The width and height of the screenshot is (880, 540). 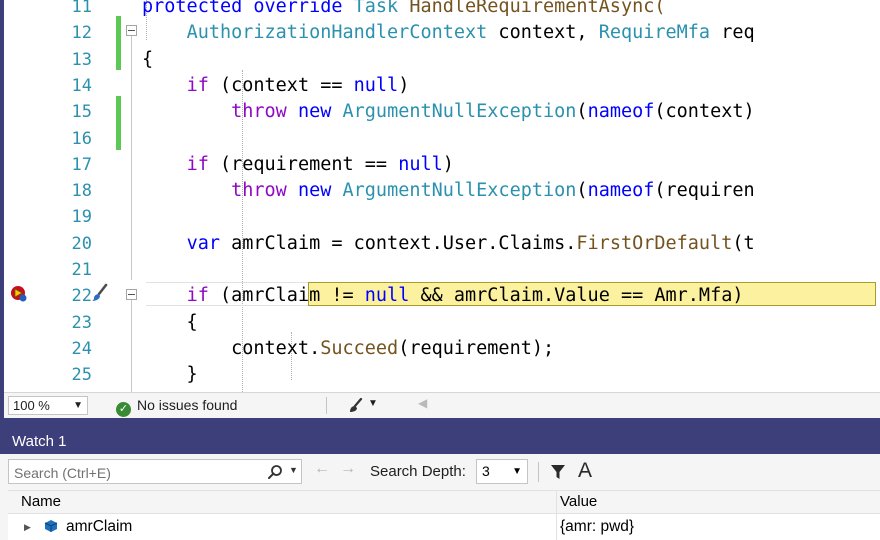 I want to click on code-text: if (requirement == null), so click(x=298, y=165).